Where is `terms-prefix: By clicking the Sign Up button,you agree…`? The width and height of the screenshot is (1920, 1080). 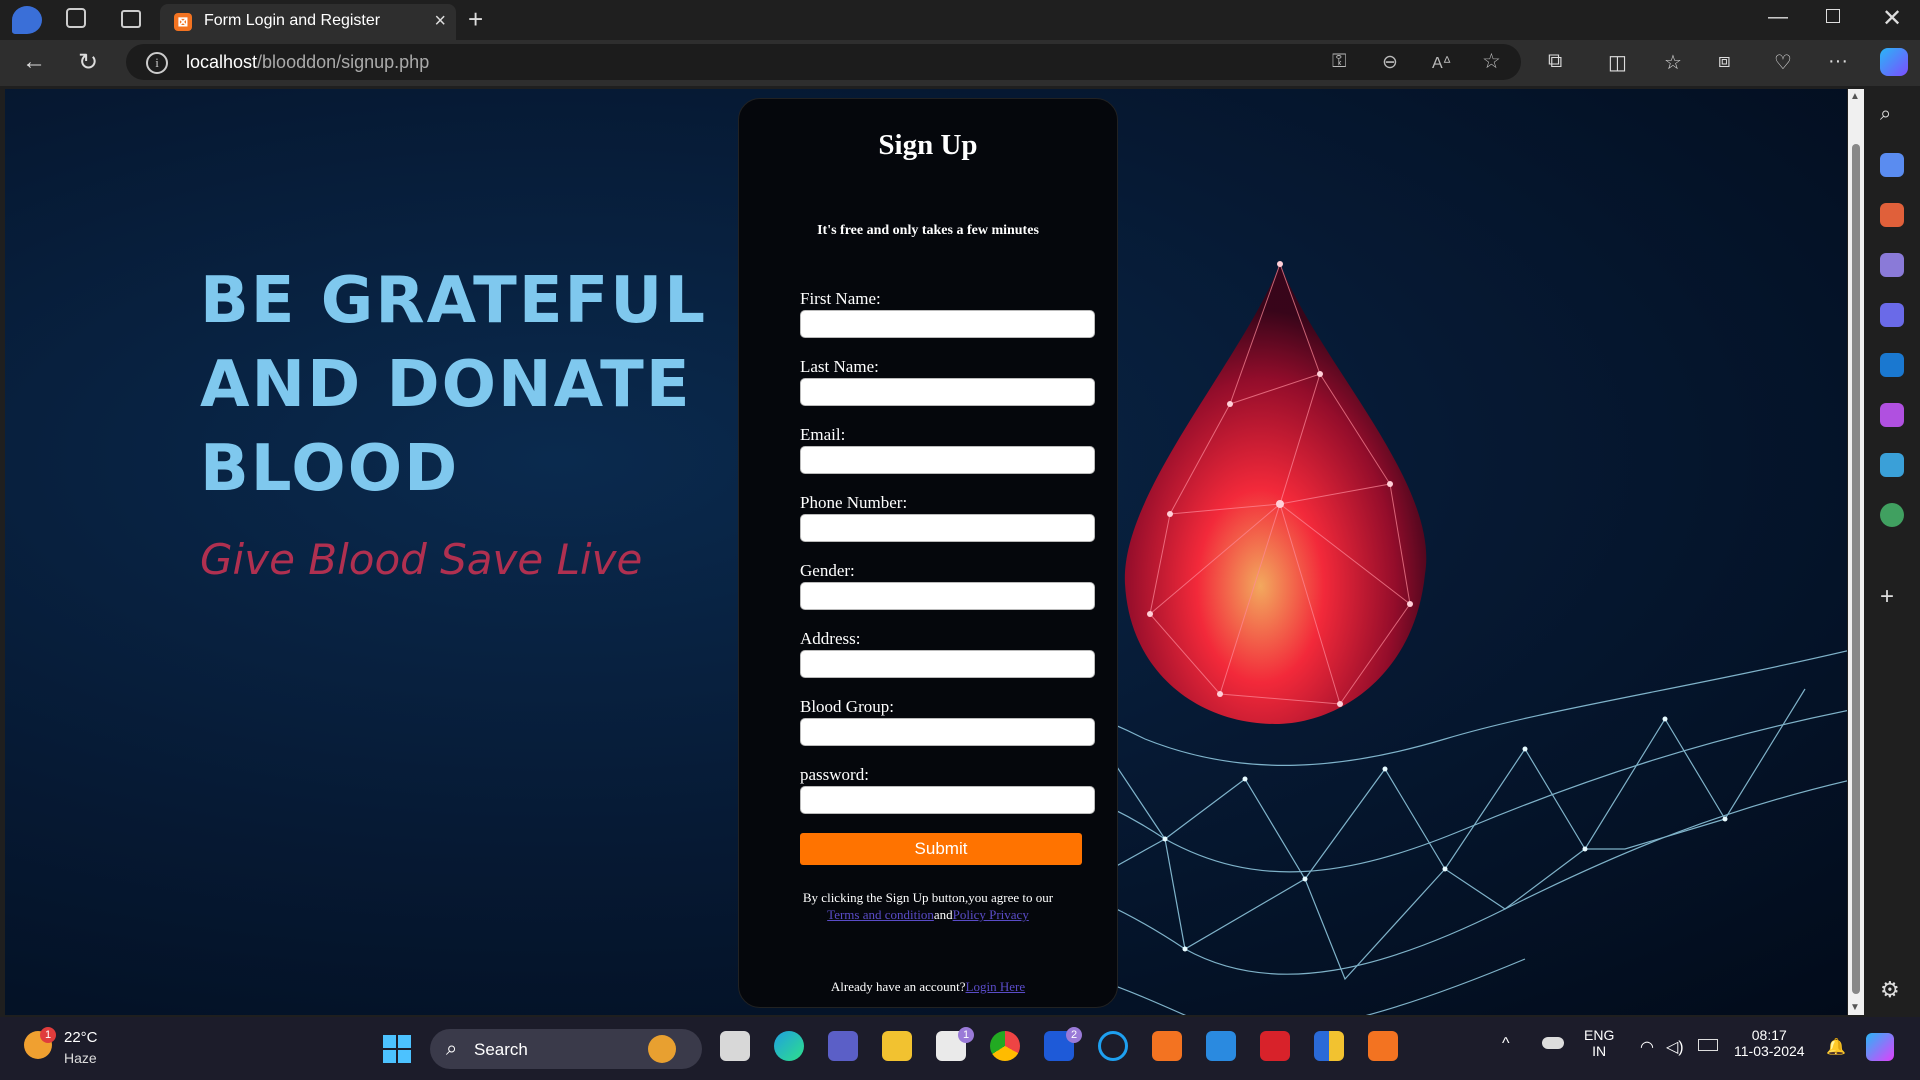
terms-prefix: By clicking the Sign Up button,you agree… is located at coordinates (928, 897).